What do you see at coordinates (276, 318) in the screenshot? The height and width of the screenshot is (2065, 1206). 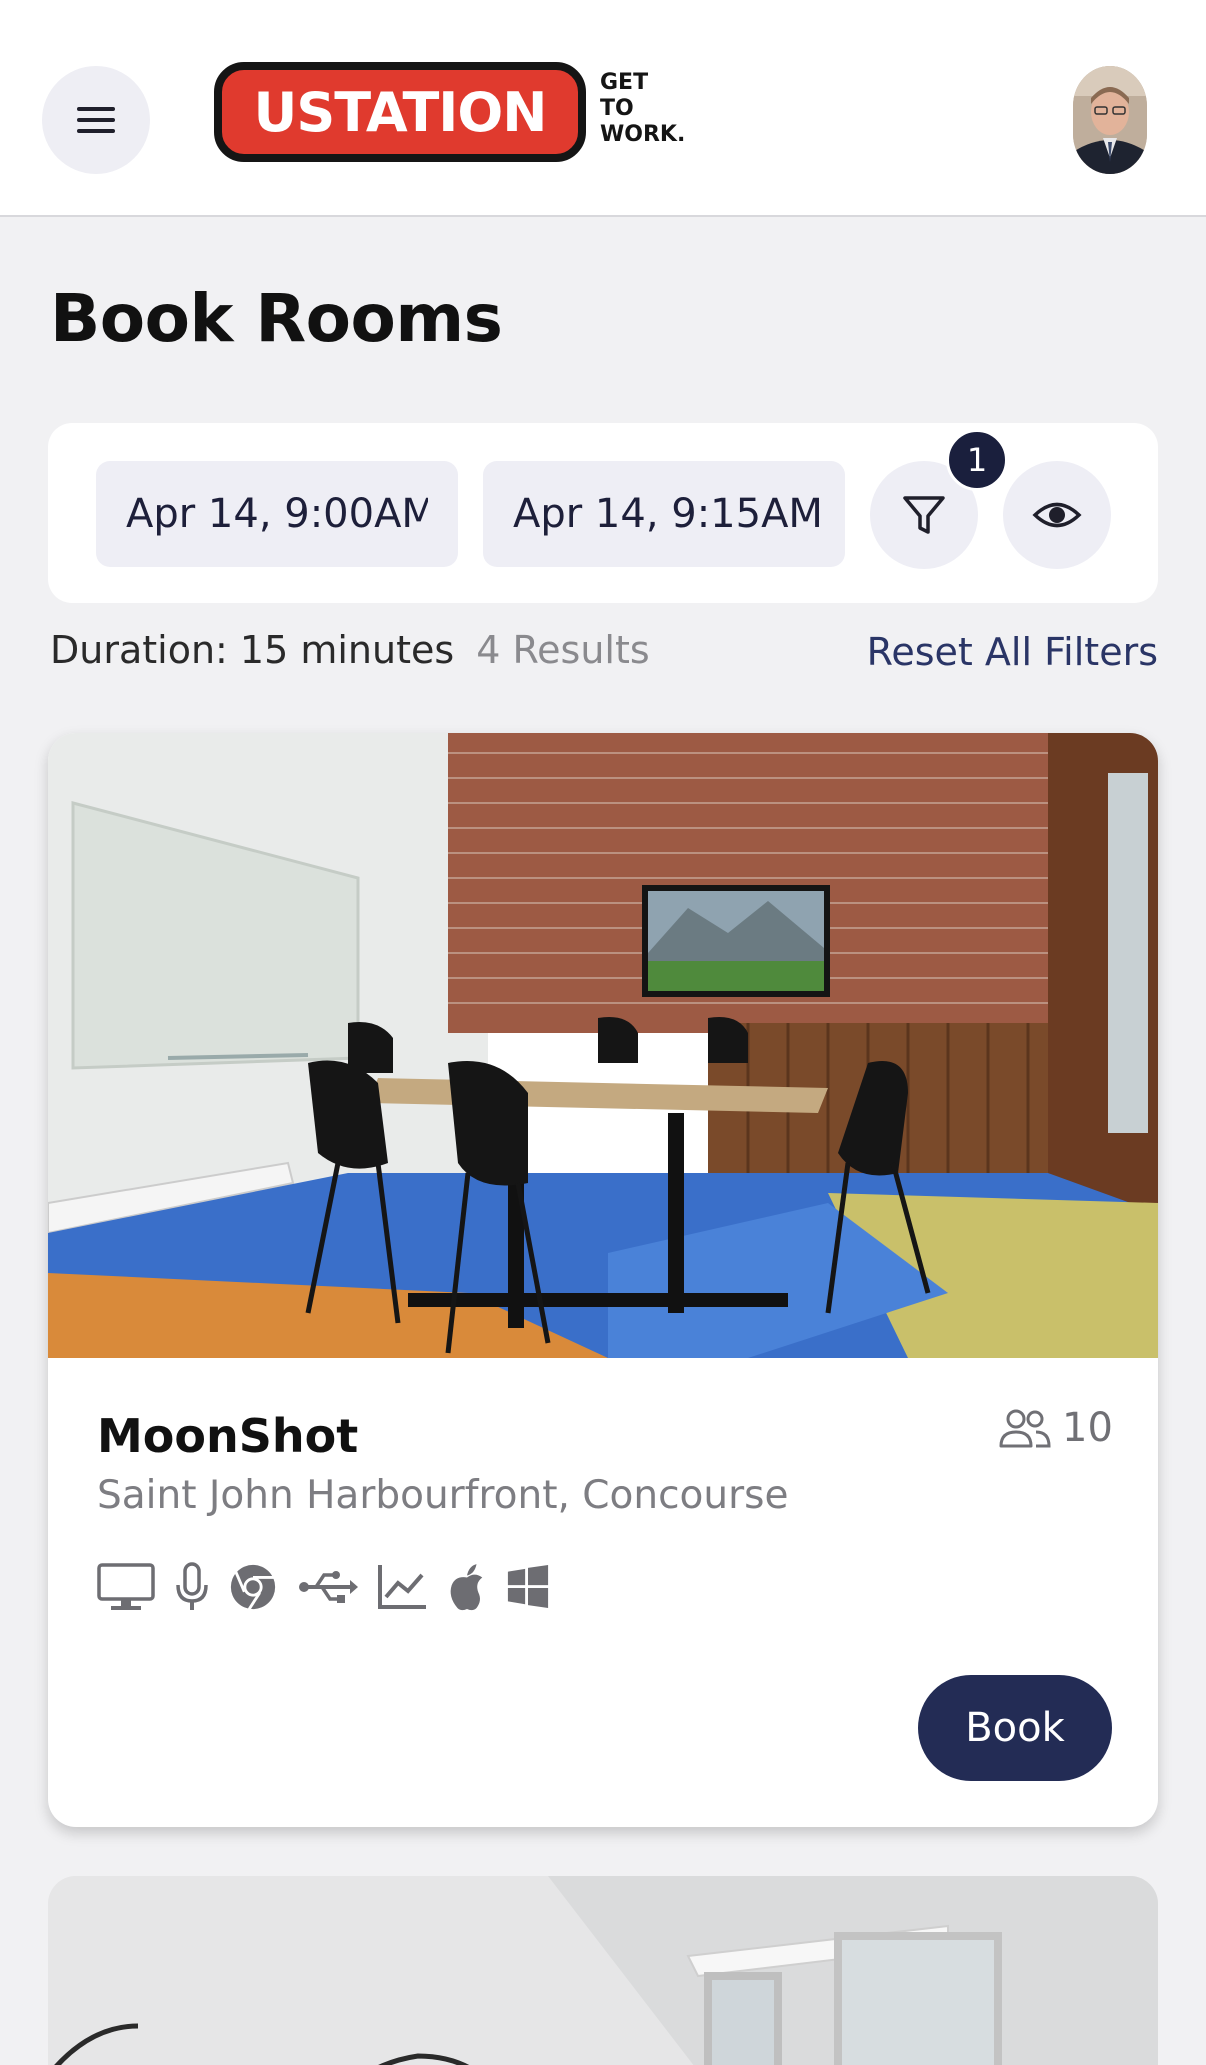 I see `page-title: Book Rooms` at bounding box center [276, 318].